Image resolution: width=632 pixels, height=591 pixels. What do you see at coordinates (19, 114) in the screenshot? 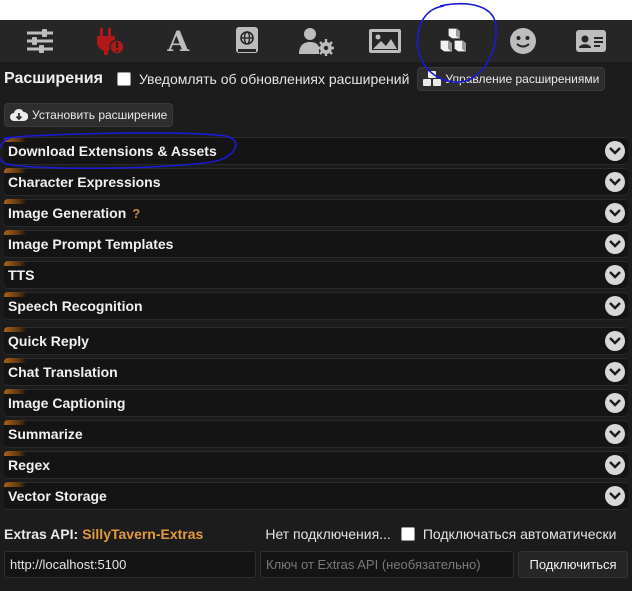
I see `cloud-download-icon` at bounding box center [19, 114].